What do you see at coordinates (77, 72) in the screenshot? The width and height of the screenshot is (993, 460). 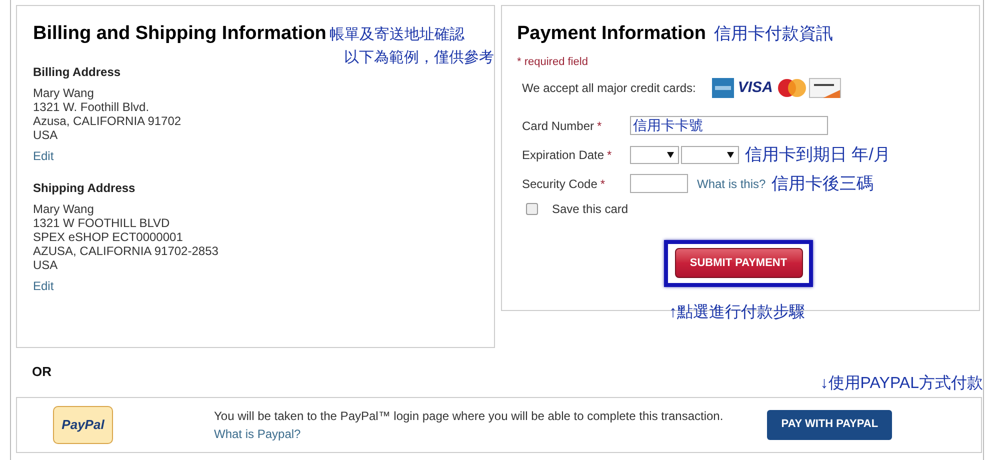 I see `address-heading: Billing Address` at bounding box center [77, 72].